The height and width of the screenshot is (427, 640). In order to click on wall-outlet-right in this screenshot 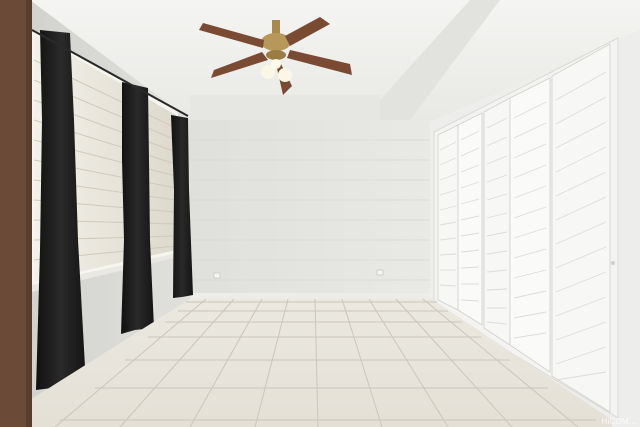, I will do `click(380, 272)`.